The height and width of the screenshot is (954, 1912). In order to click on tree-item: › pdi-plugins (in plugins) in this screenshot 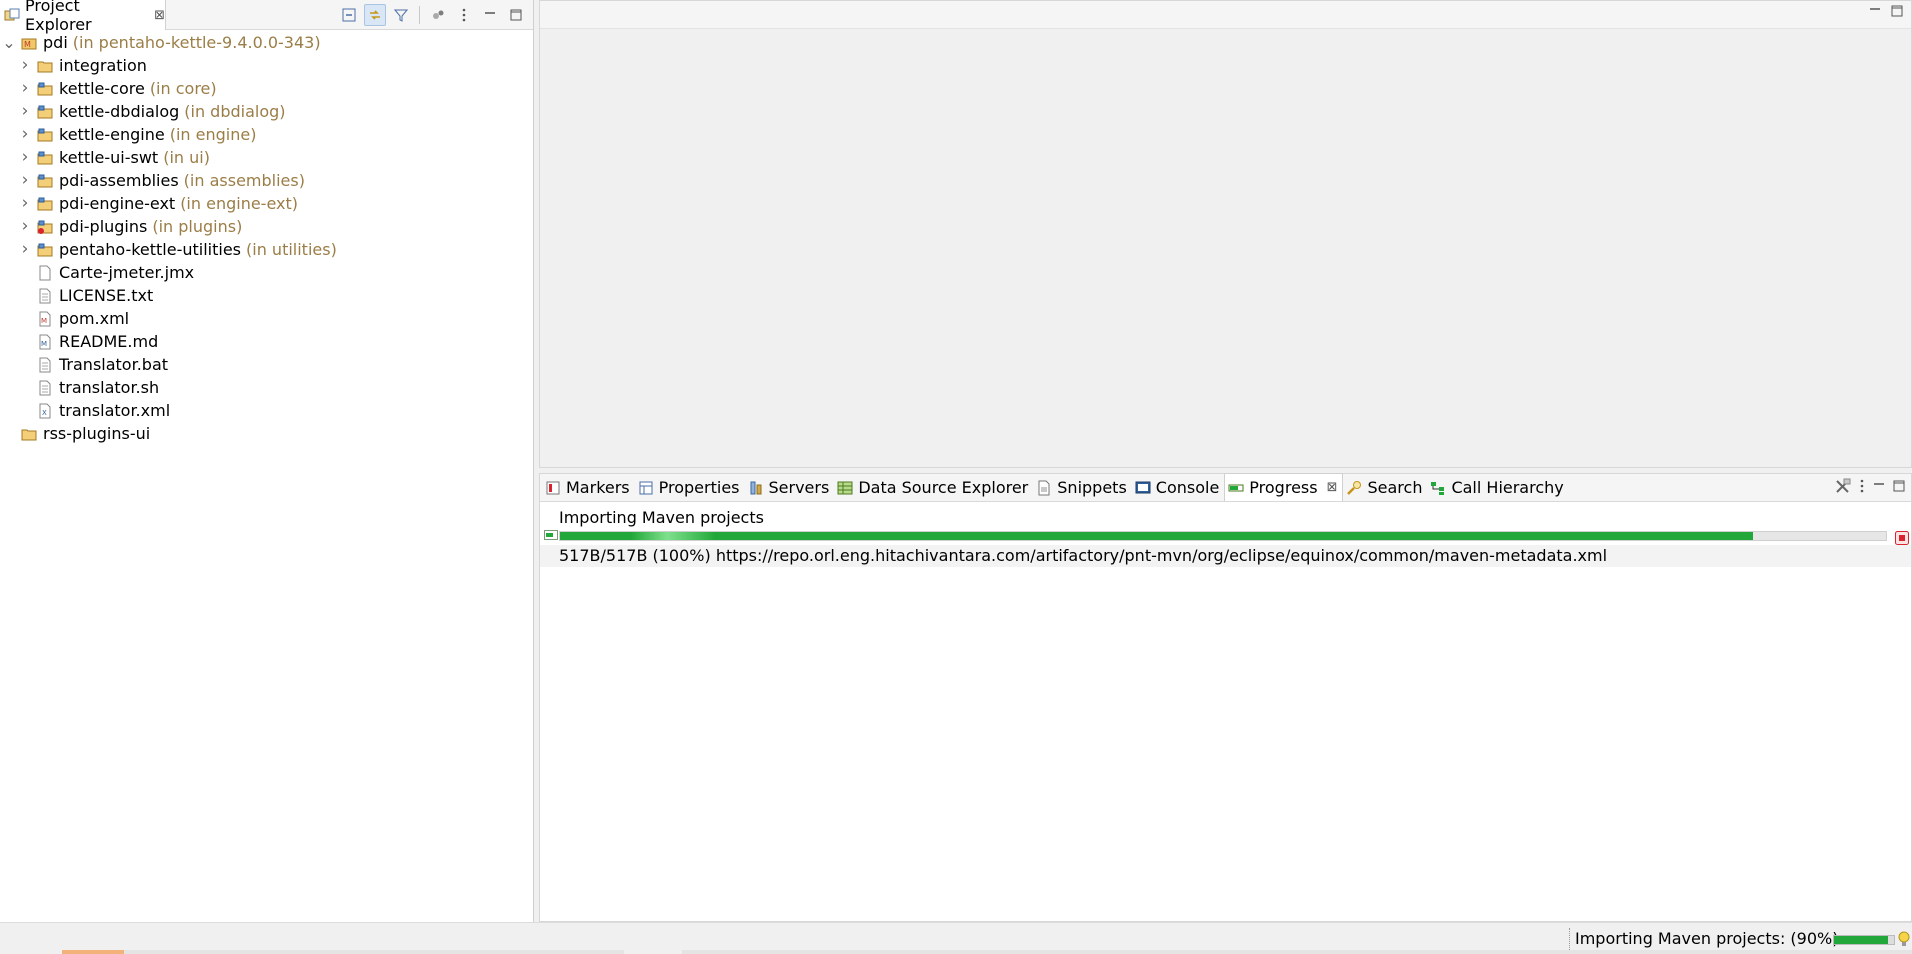, I will do `click(267, 226)`.